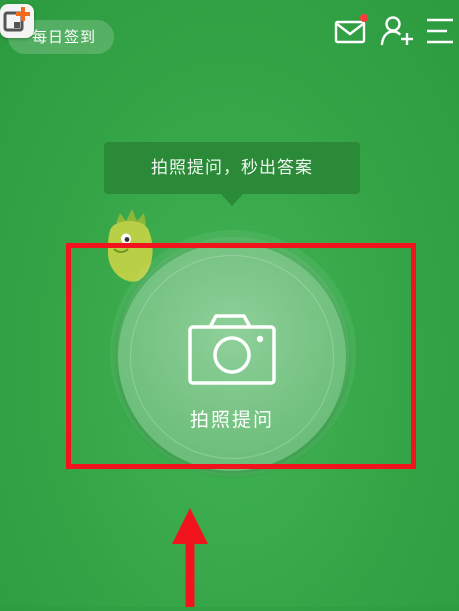 This screenshot has height=611, width=459. I want to click on hint-tooltip-tail, so click(232, 200).